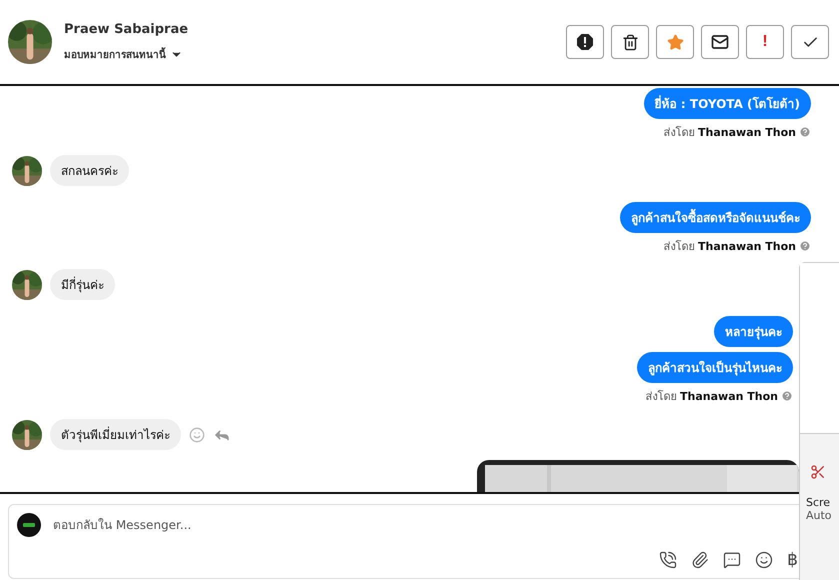  I want to click on message-bubble: หลายรุ่นคะ, so click(753, 331).